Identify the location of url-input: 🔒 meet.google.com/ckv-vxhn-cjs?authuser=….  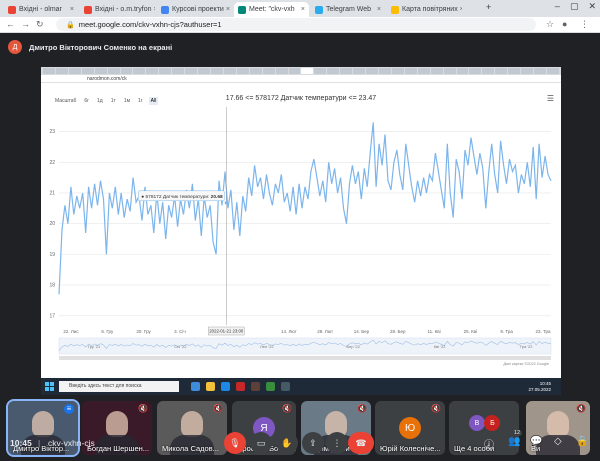
(296, 24).